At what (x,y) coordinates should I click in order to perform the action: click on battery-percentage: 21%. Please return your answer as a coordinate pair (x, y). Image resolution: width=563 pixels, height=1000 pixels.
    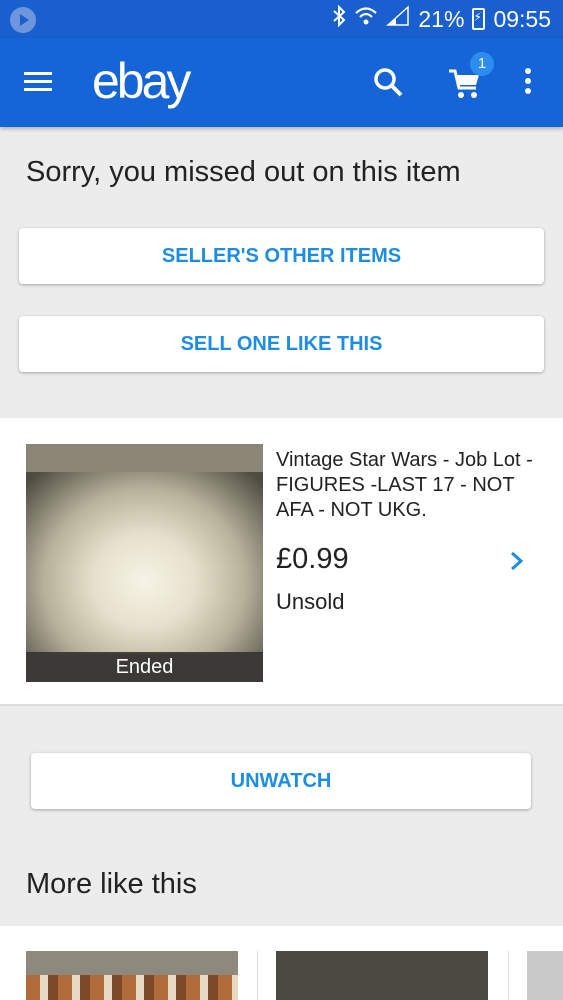
    Looking at the image, I should click on (441, 18).